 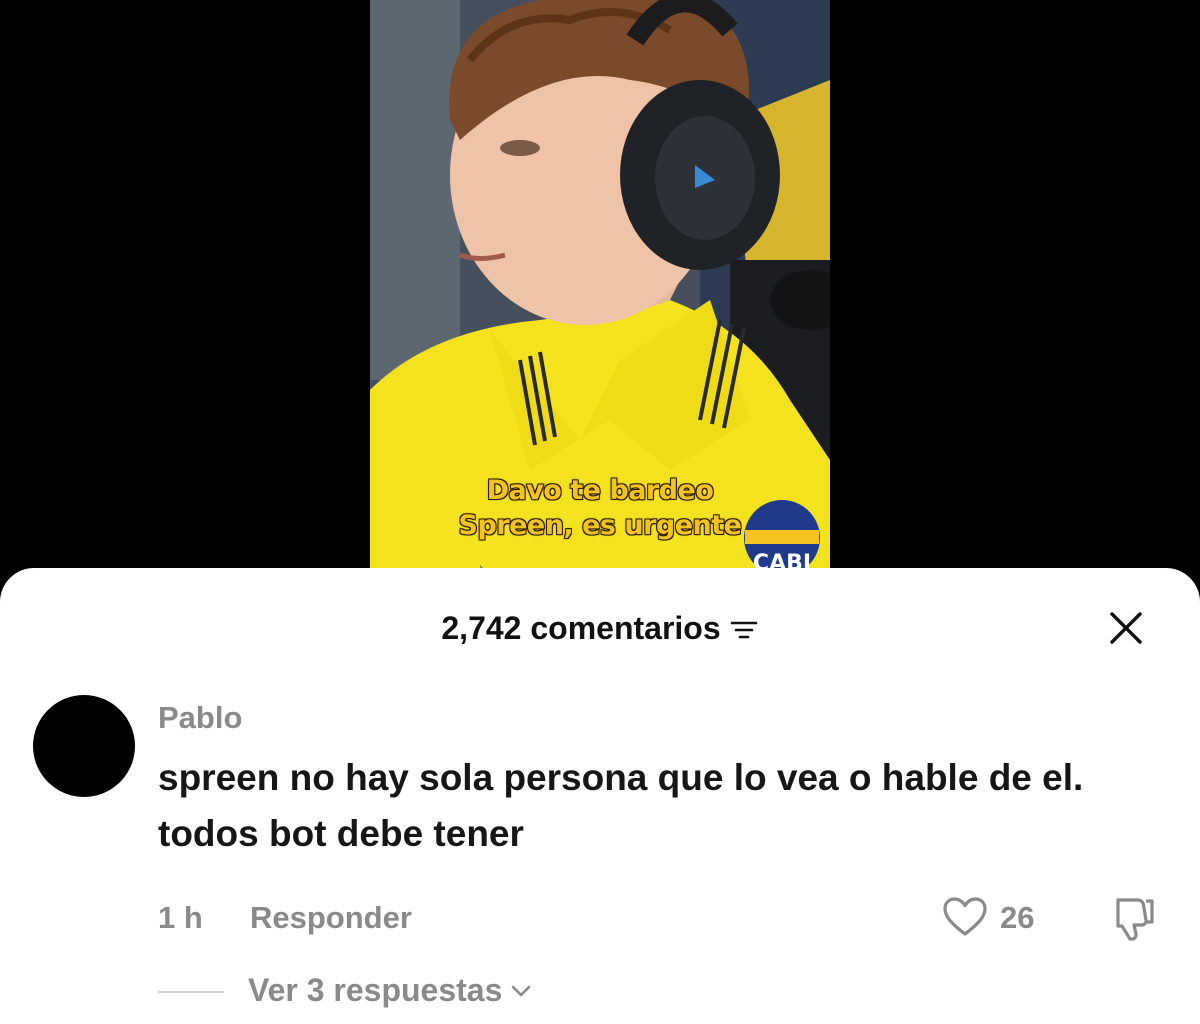 I want to click on reply-button: Responder, so click(x=331, y=918).